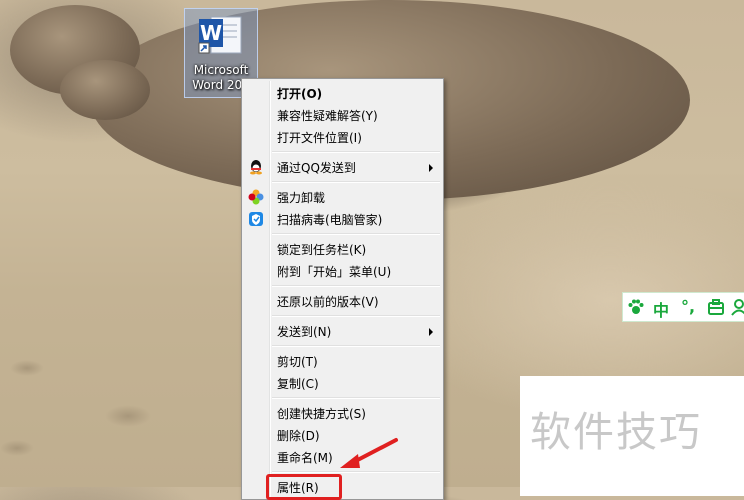 Image resolution: width=744 pixels, height=500 pixels. Describe the element at coordinates (737, 307) in the screenshot. I see `user-icon` at that location.